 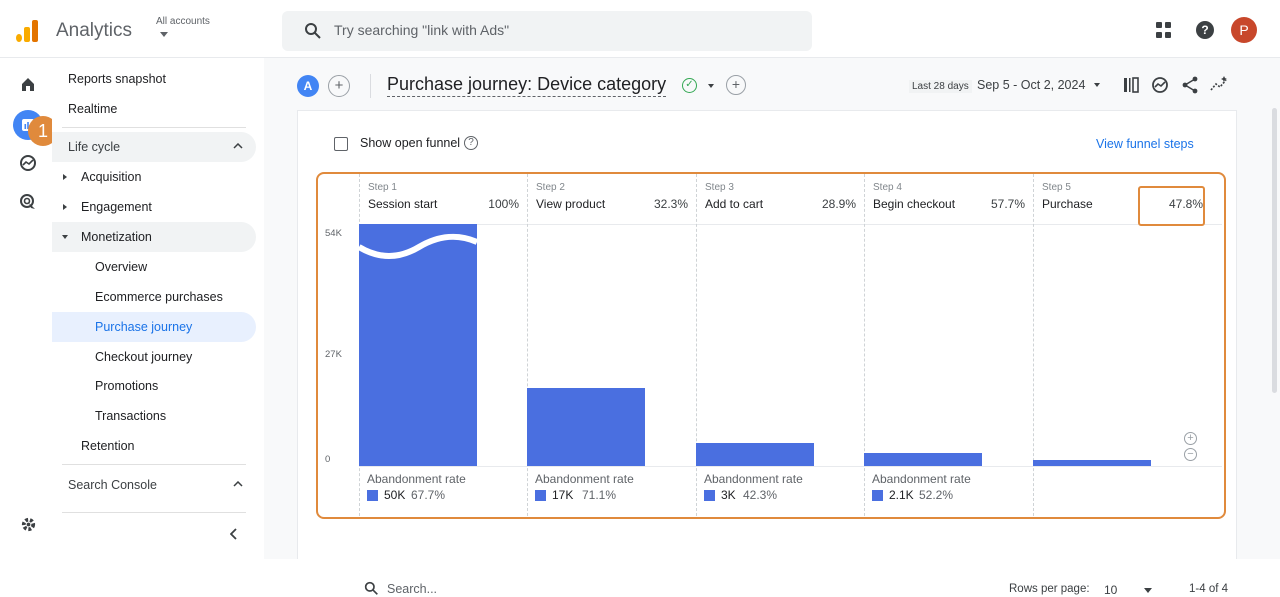 What do you see at coordinates (1164, 30) in the screenshot?
I see `apps-grid-icon` at bounding box center [1164, 30].